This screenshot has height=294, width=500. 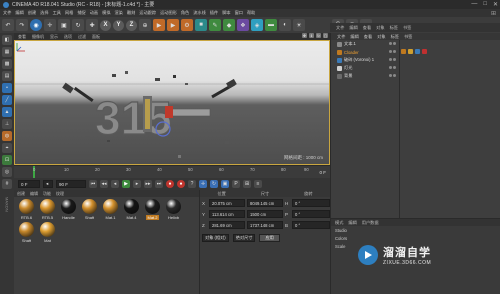 What do you see at coordinates (192, 184) in the screenshot?
I see `key-selection-icon: ?` at bounding box center [192, 184].